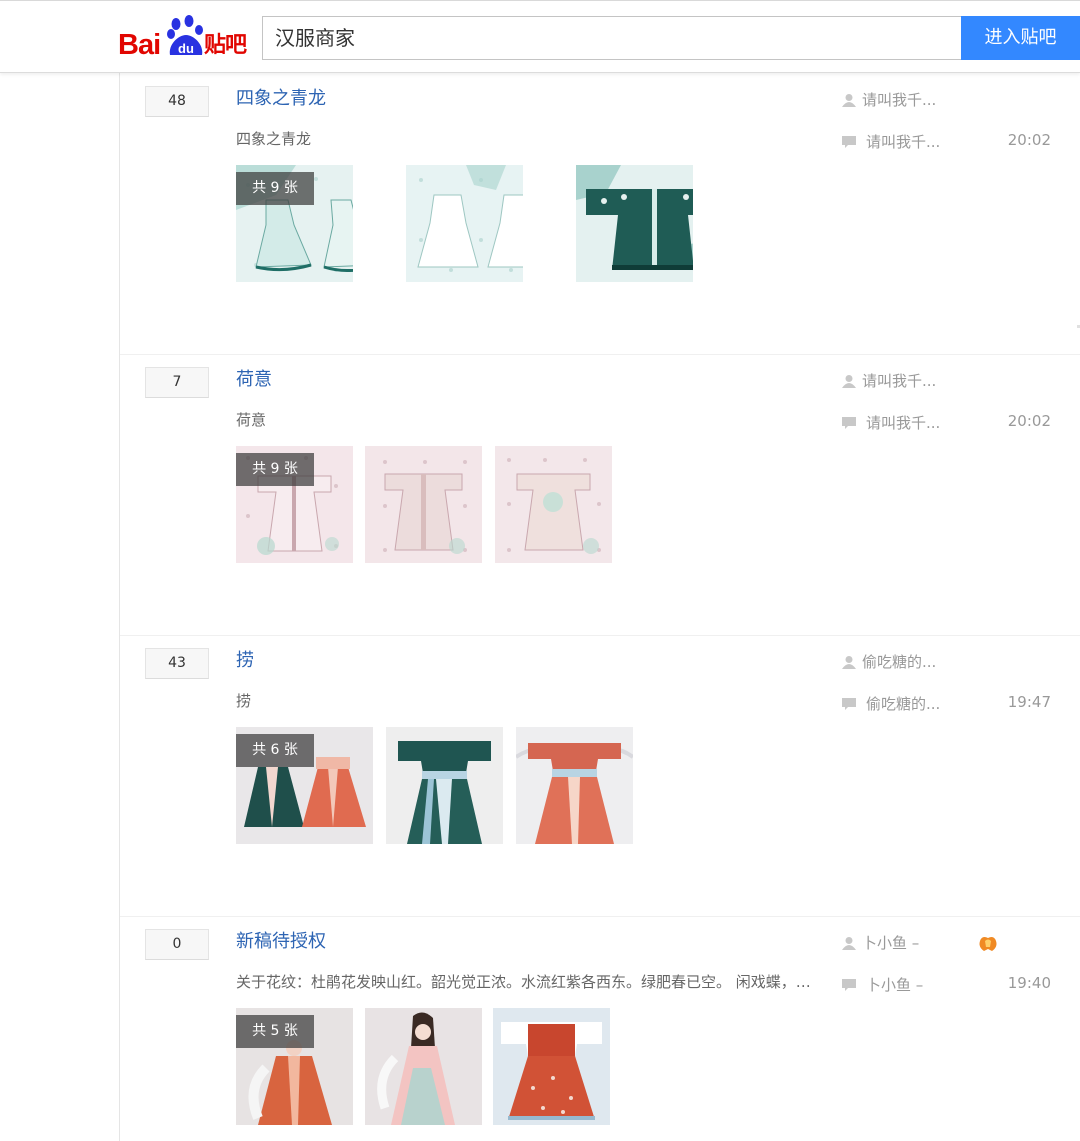 The width and height of the screenshot is (1080, 1141). What do you see at coordinates (186, 48) in the screenshot?
I see `logo-du-text: du` at bounding box center [186, 48].